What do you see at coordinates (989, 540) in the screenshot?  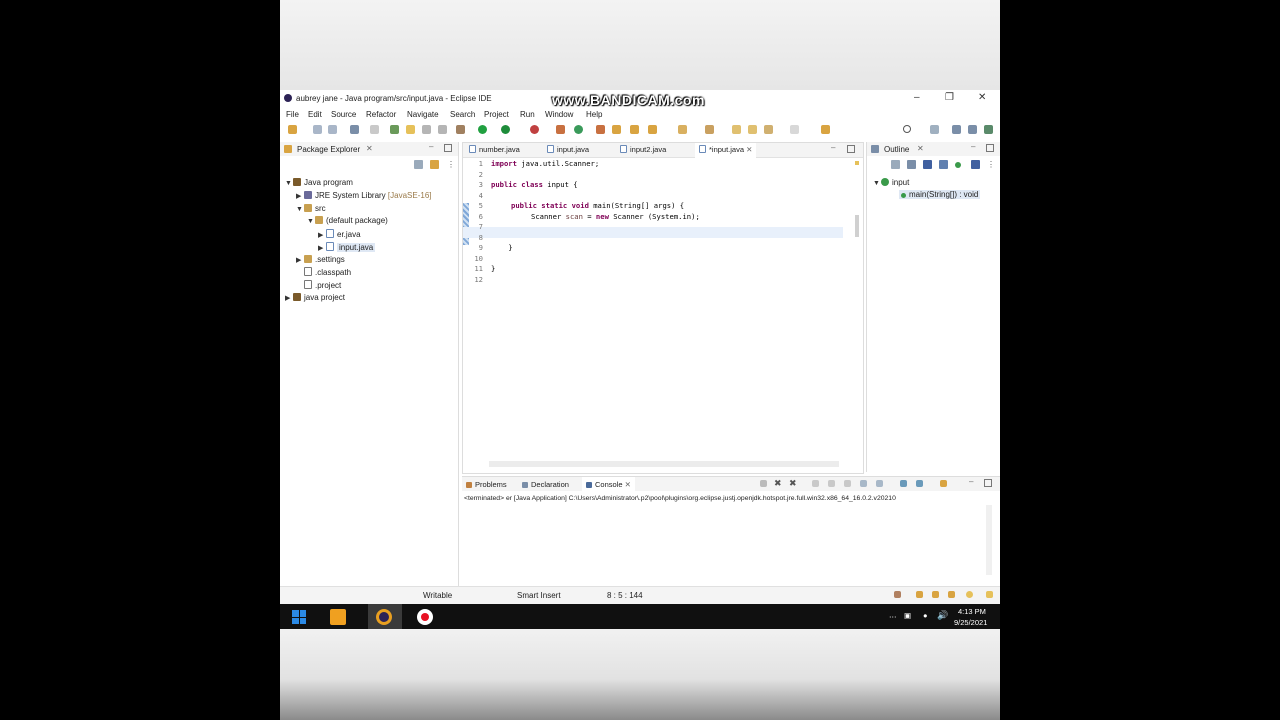 I see `console-scrollbar` at bounding box center [989, 540].